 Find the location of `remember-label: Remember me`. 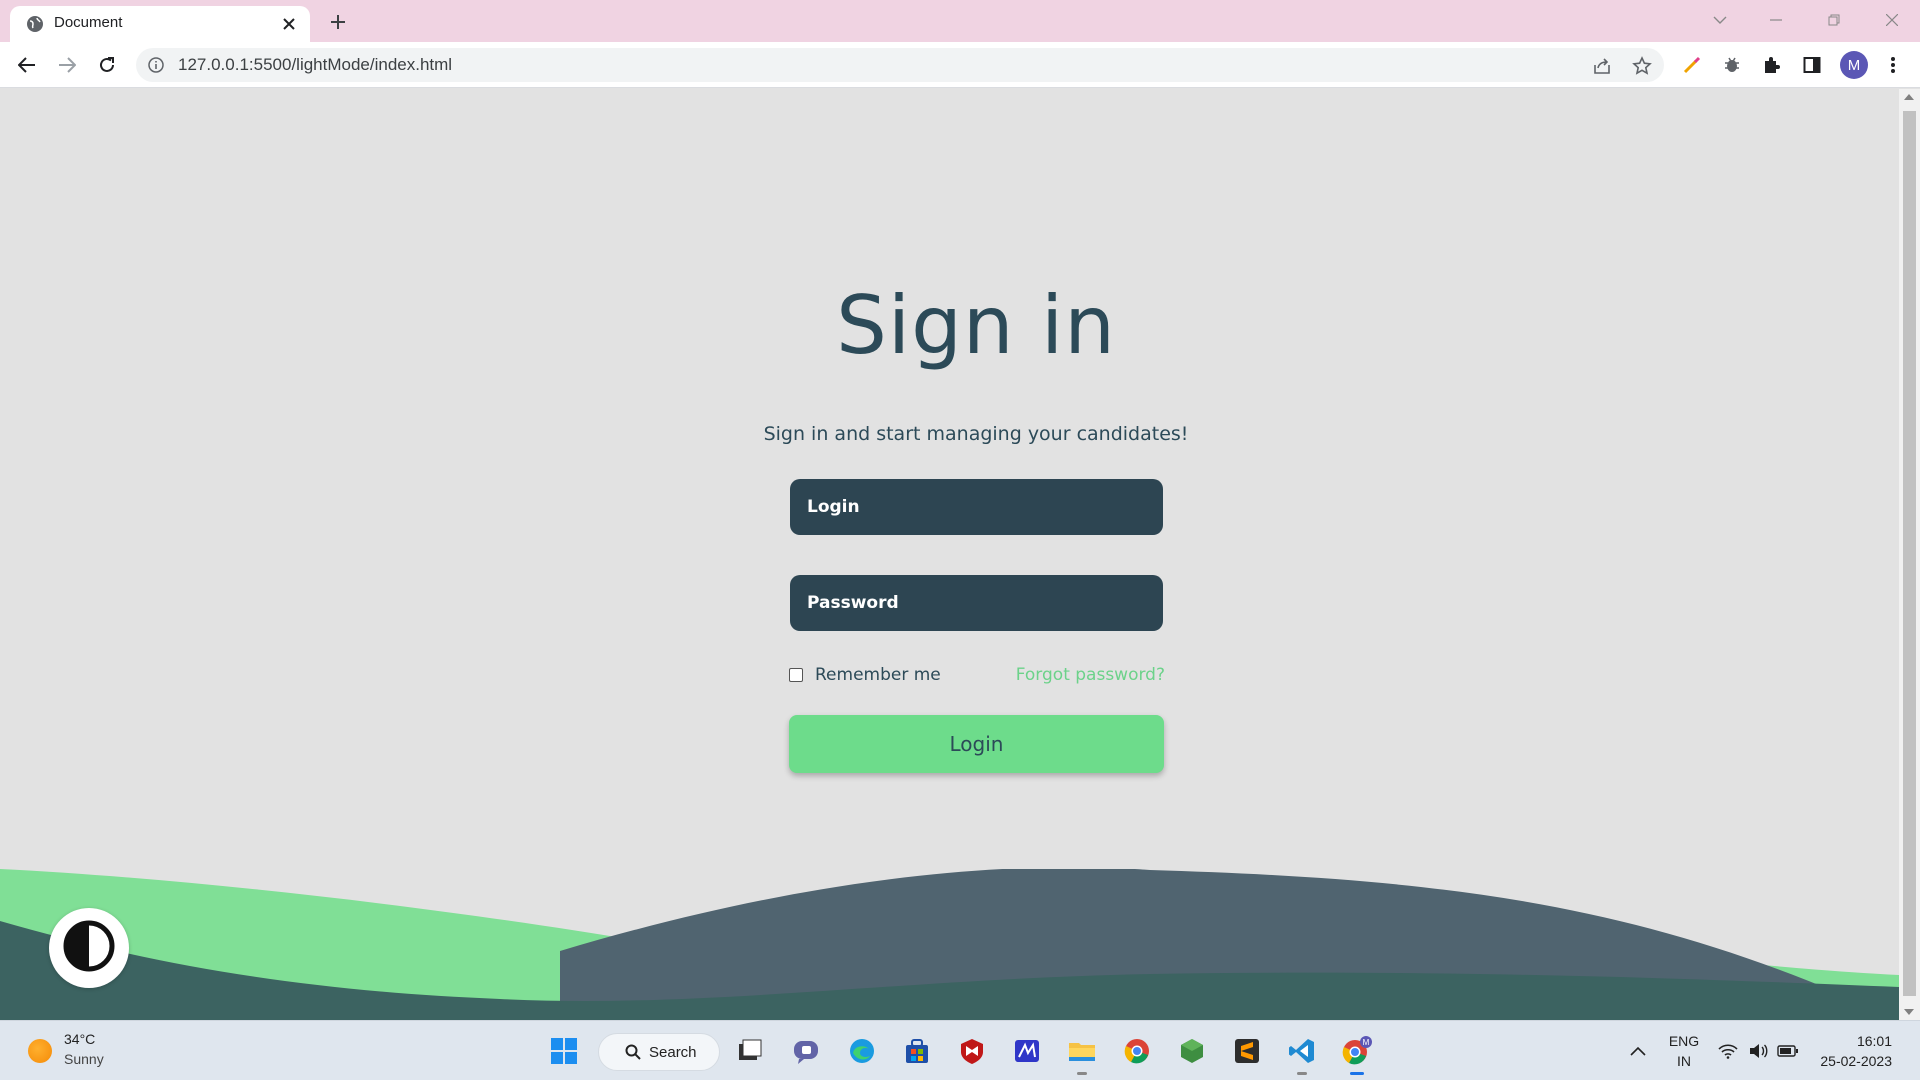

remember-label: Remember me is located at coordinates (878, 675).